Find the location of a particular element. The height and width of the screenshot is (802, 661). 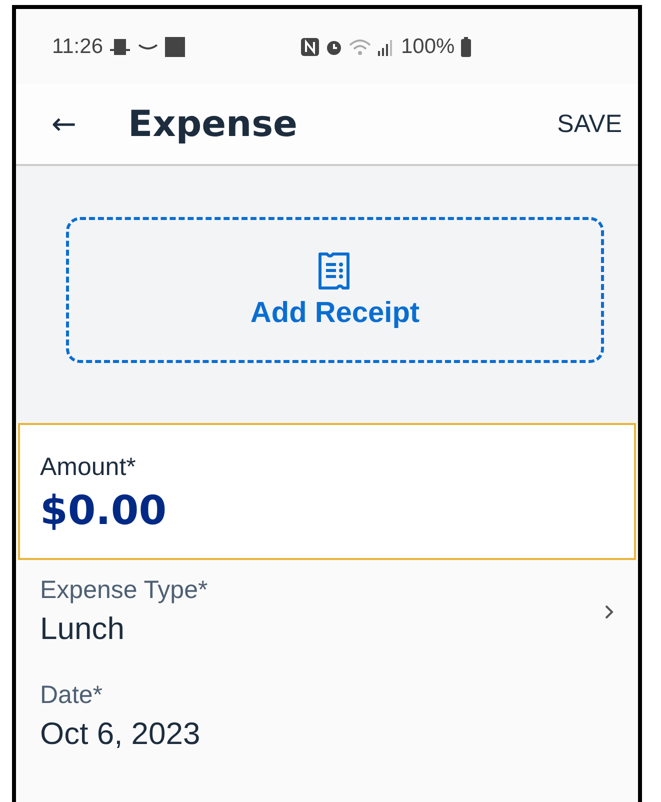

signal-icon is located at coordinates (386, 47).